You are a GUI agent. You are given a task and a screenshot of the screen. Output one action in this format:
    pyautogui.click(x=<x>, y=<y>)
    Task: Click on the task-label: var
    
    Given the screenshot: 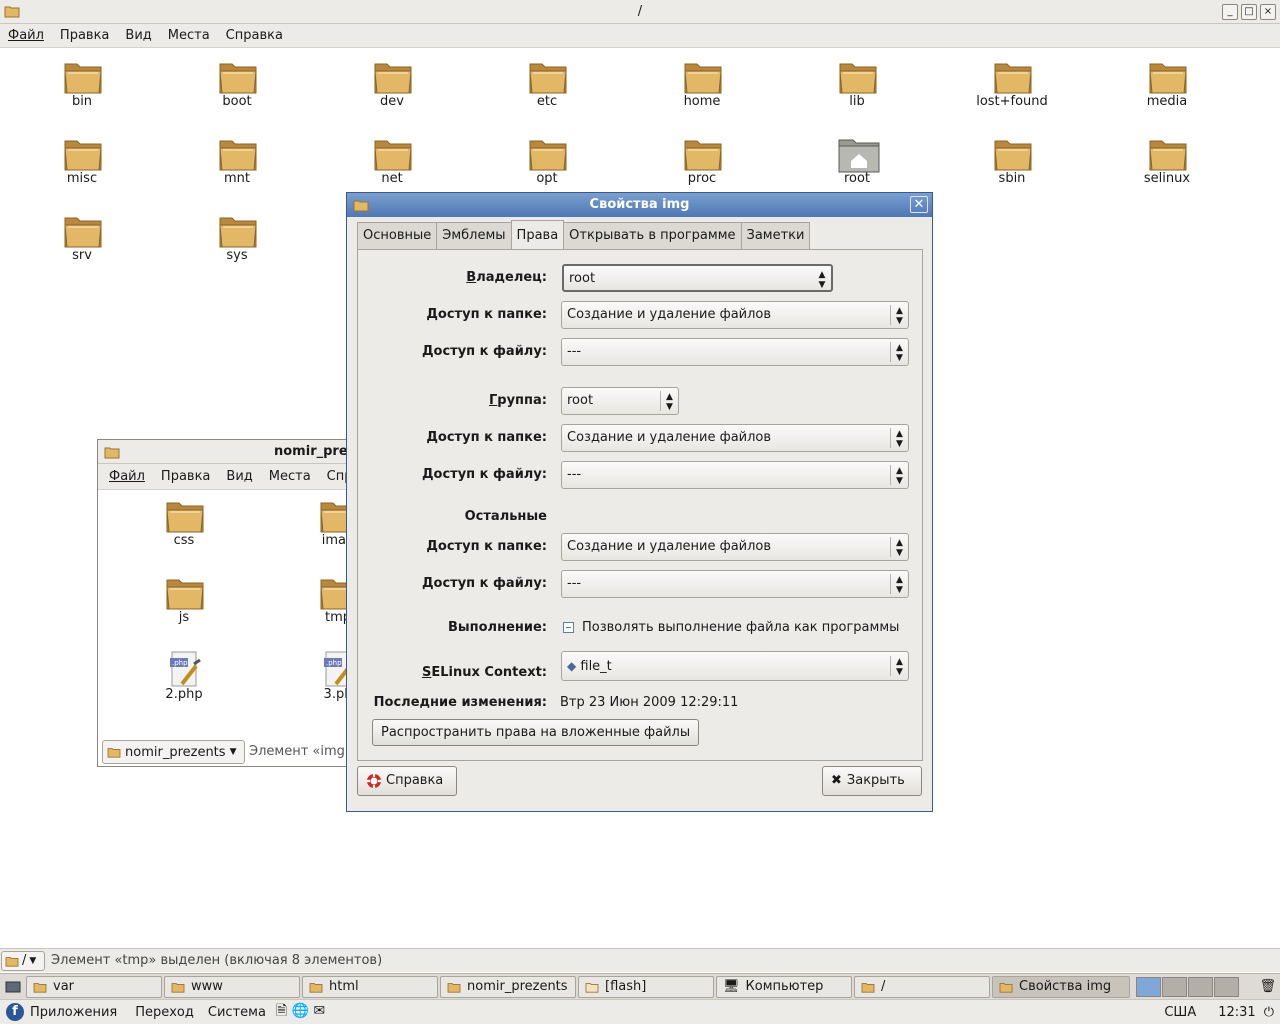 What is the action you would take?
    pyautogui.click(x=64, y=986)
    